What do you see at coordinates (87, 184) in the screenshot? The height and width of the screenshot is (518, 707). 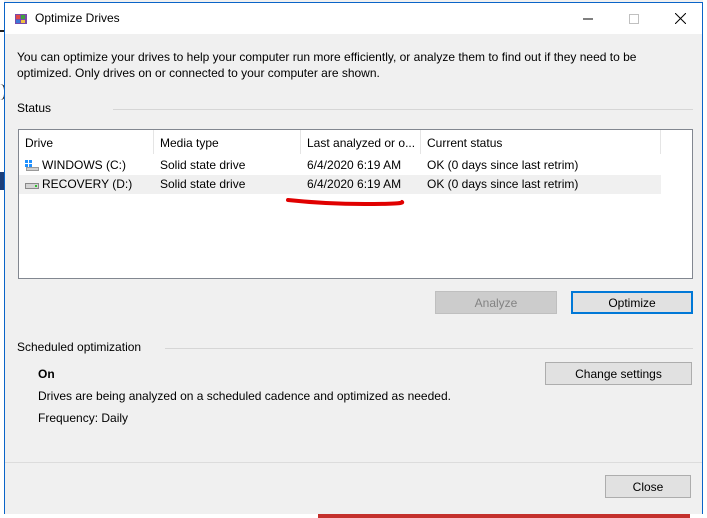 I see `drive-name: RECOVERY (D:)` at bounding box center [87, 184].